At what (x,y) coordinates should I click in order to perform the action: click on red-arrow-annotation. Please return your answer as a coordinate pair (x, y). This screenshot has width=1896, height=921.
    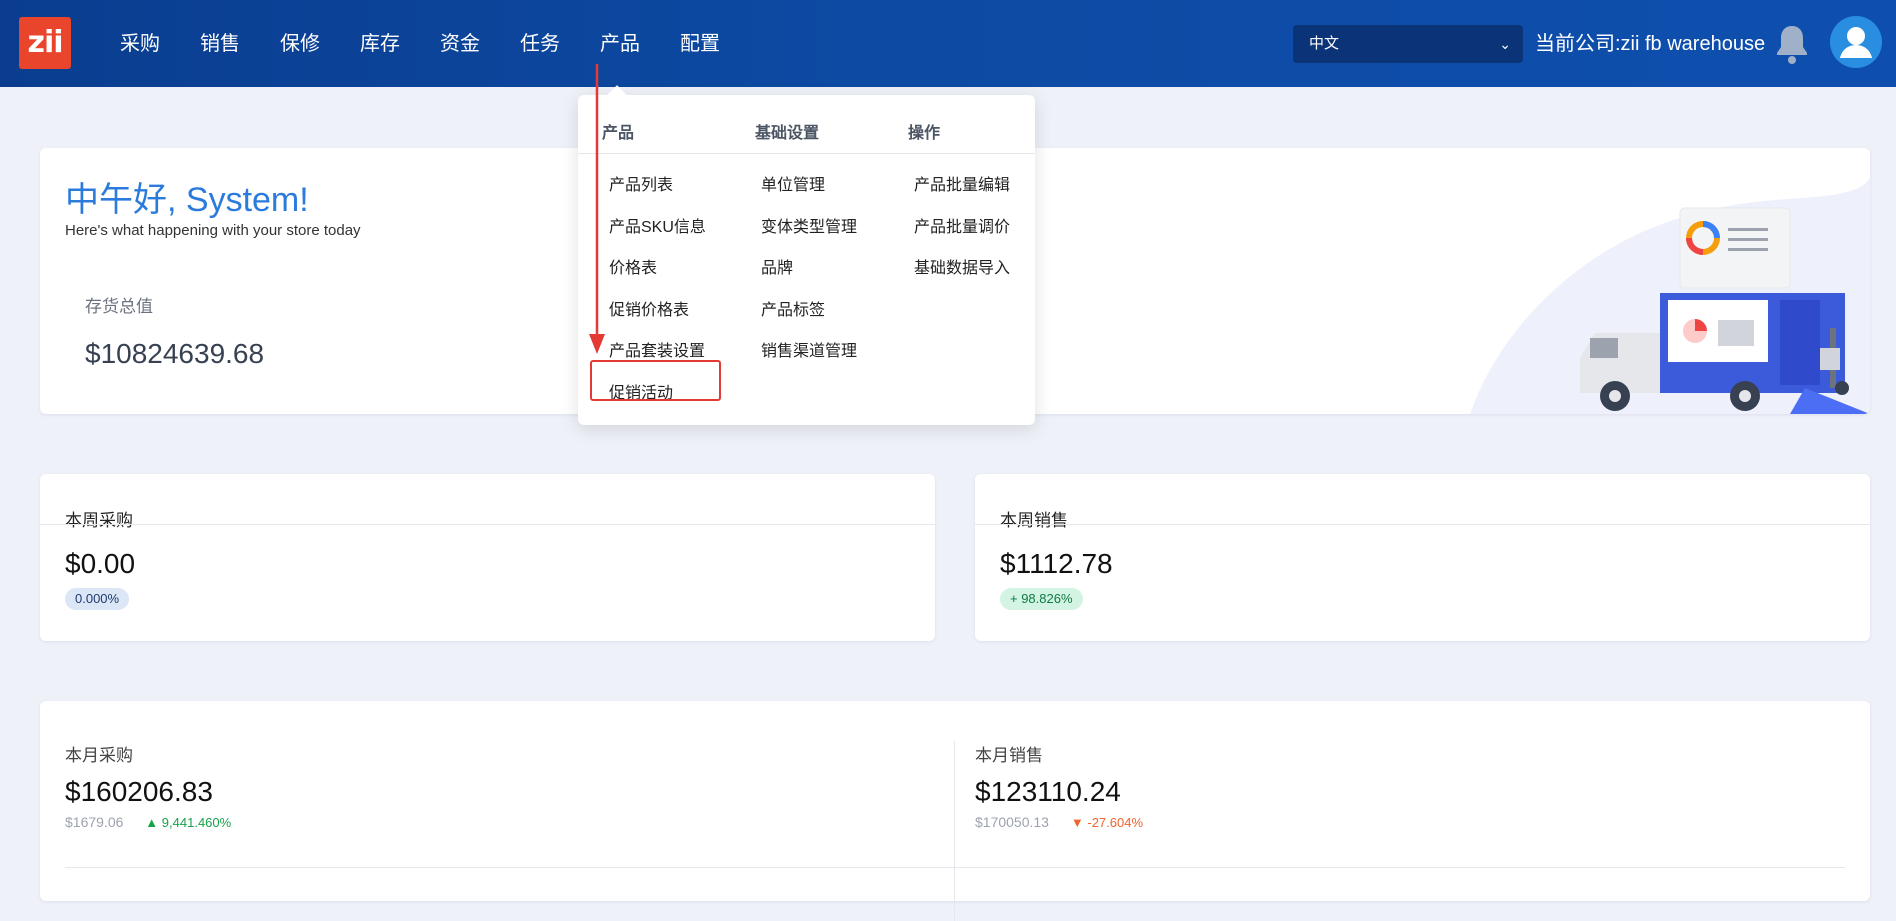
    Looking at the image, I should click on (597, 209).